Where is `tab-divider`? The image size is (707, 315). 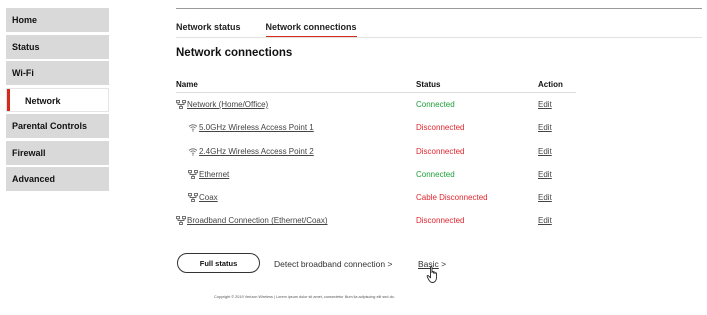
tab-divider is located at coordinates (439, 37).